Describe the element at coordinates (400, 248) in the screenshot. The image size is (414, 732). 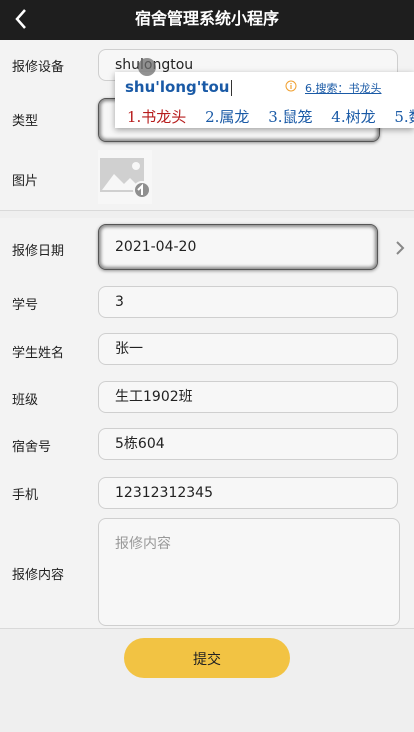
I see `chevron-right-icon` at that location.